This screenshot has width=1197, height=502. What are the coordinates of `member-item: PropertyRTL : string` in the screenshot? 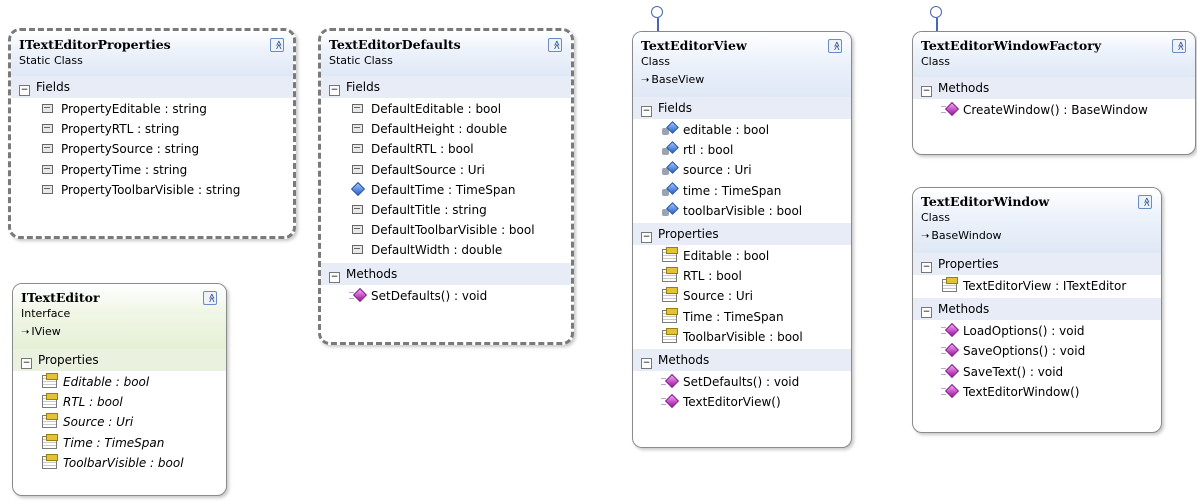 It's located at (152, 129).